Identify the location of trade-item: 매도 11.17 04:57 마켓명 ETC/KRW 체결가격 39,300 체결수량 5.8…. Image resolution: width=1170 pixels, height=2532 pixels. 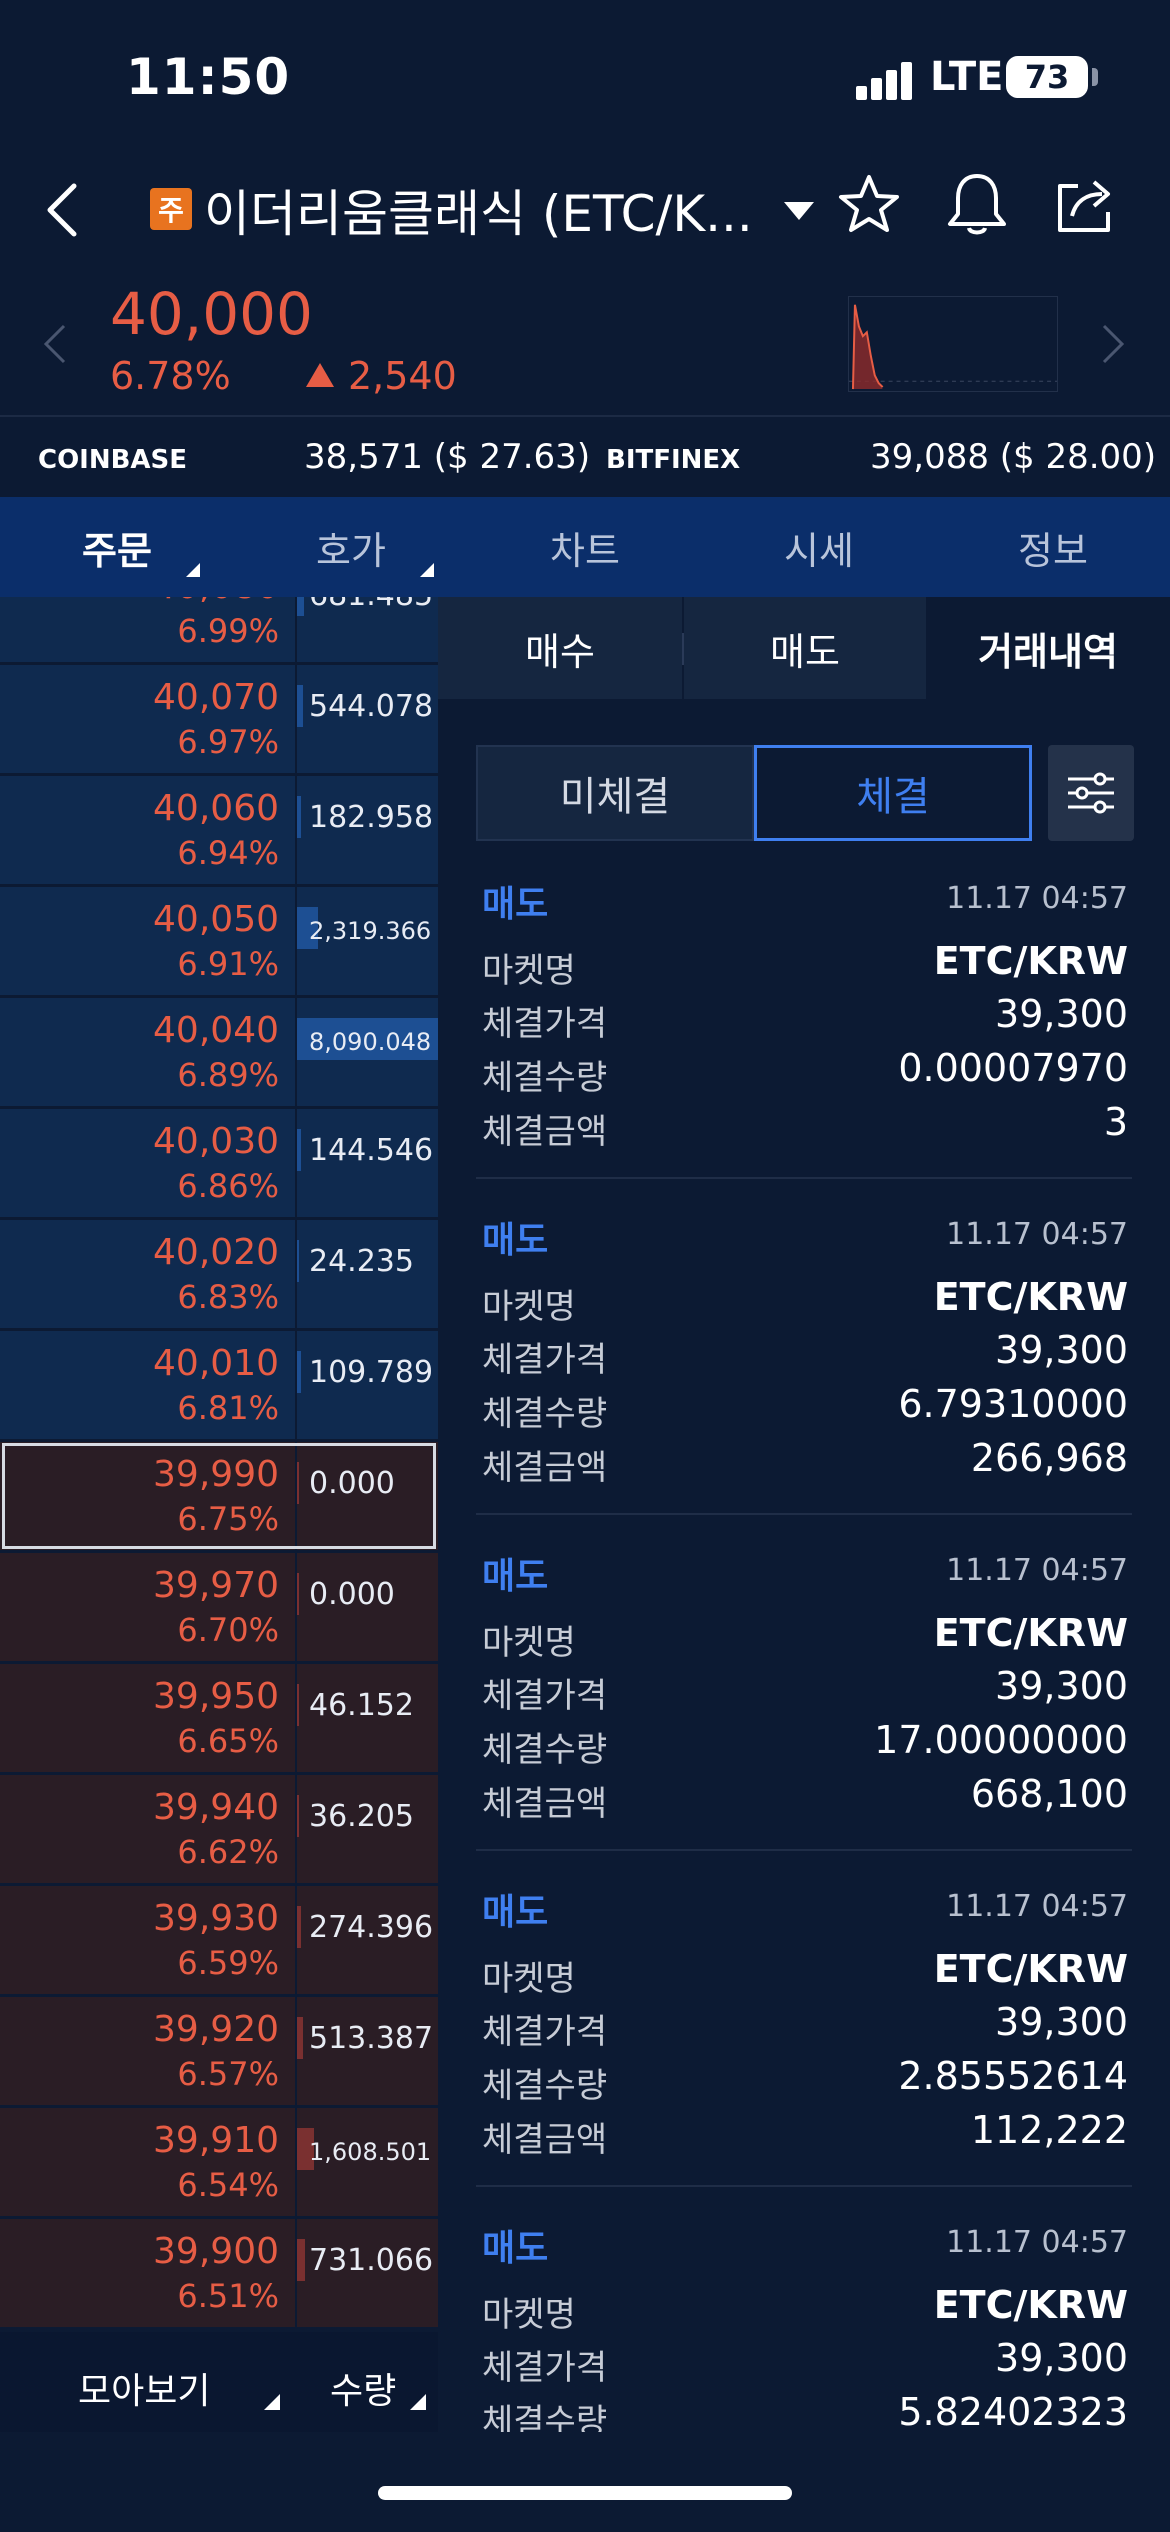
(804, 2325).